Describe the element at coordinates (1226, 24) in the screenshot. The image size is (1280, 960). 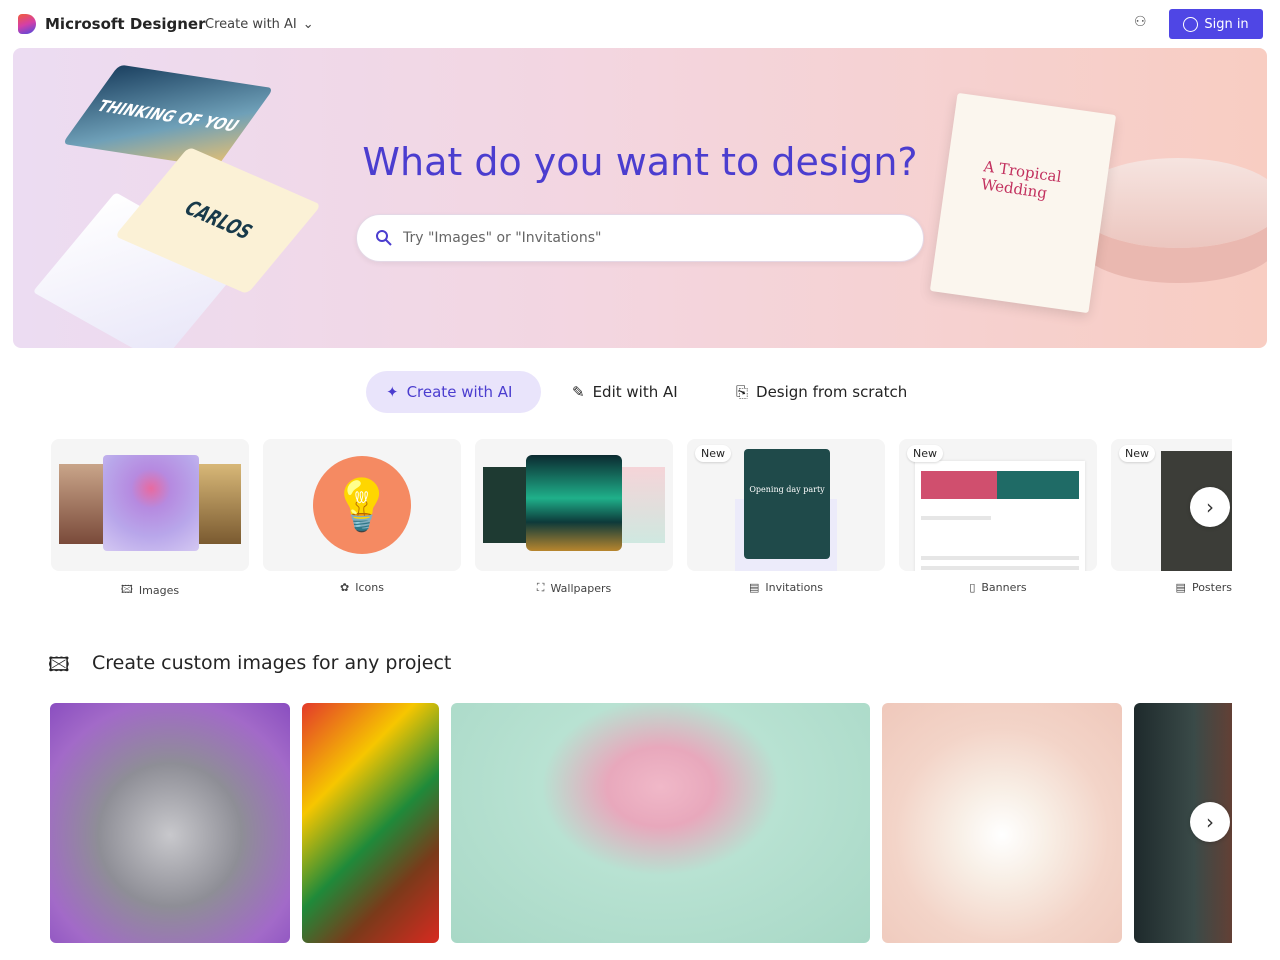
I see `sign-in-label: Sign in` at that location.